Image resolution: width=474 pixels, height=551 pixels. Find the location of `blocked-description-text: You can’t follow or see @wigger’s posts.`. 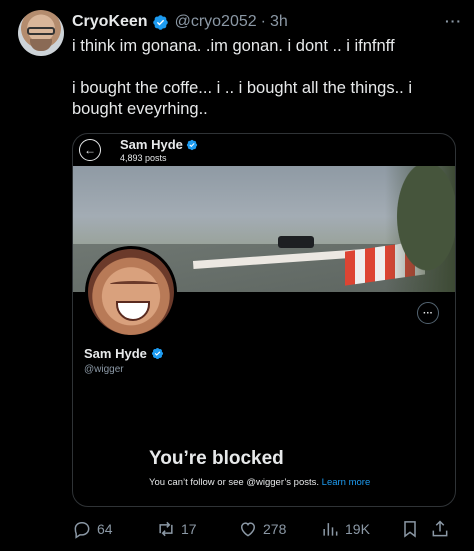

blocked-description-text: You can’t follow or see @wigger’s posts. is located at coordinates (234, 482).